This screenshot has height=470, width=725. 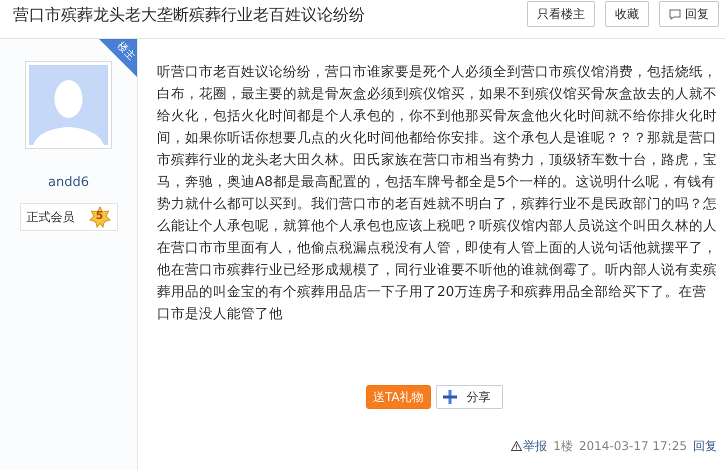 What do you see at coordinates (689, 14) in the screenshot?
I see `reply-button: 回复` at bounding box center [689, 14].